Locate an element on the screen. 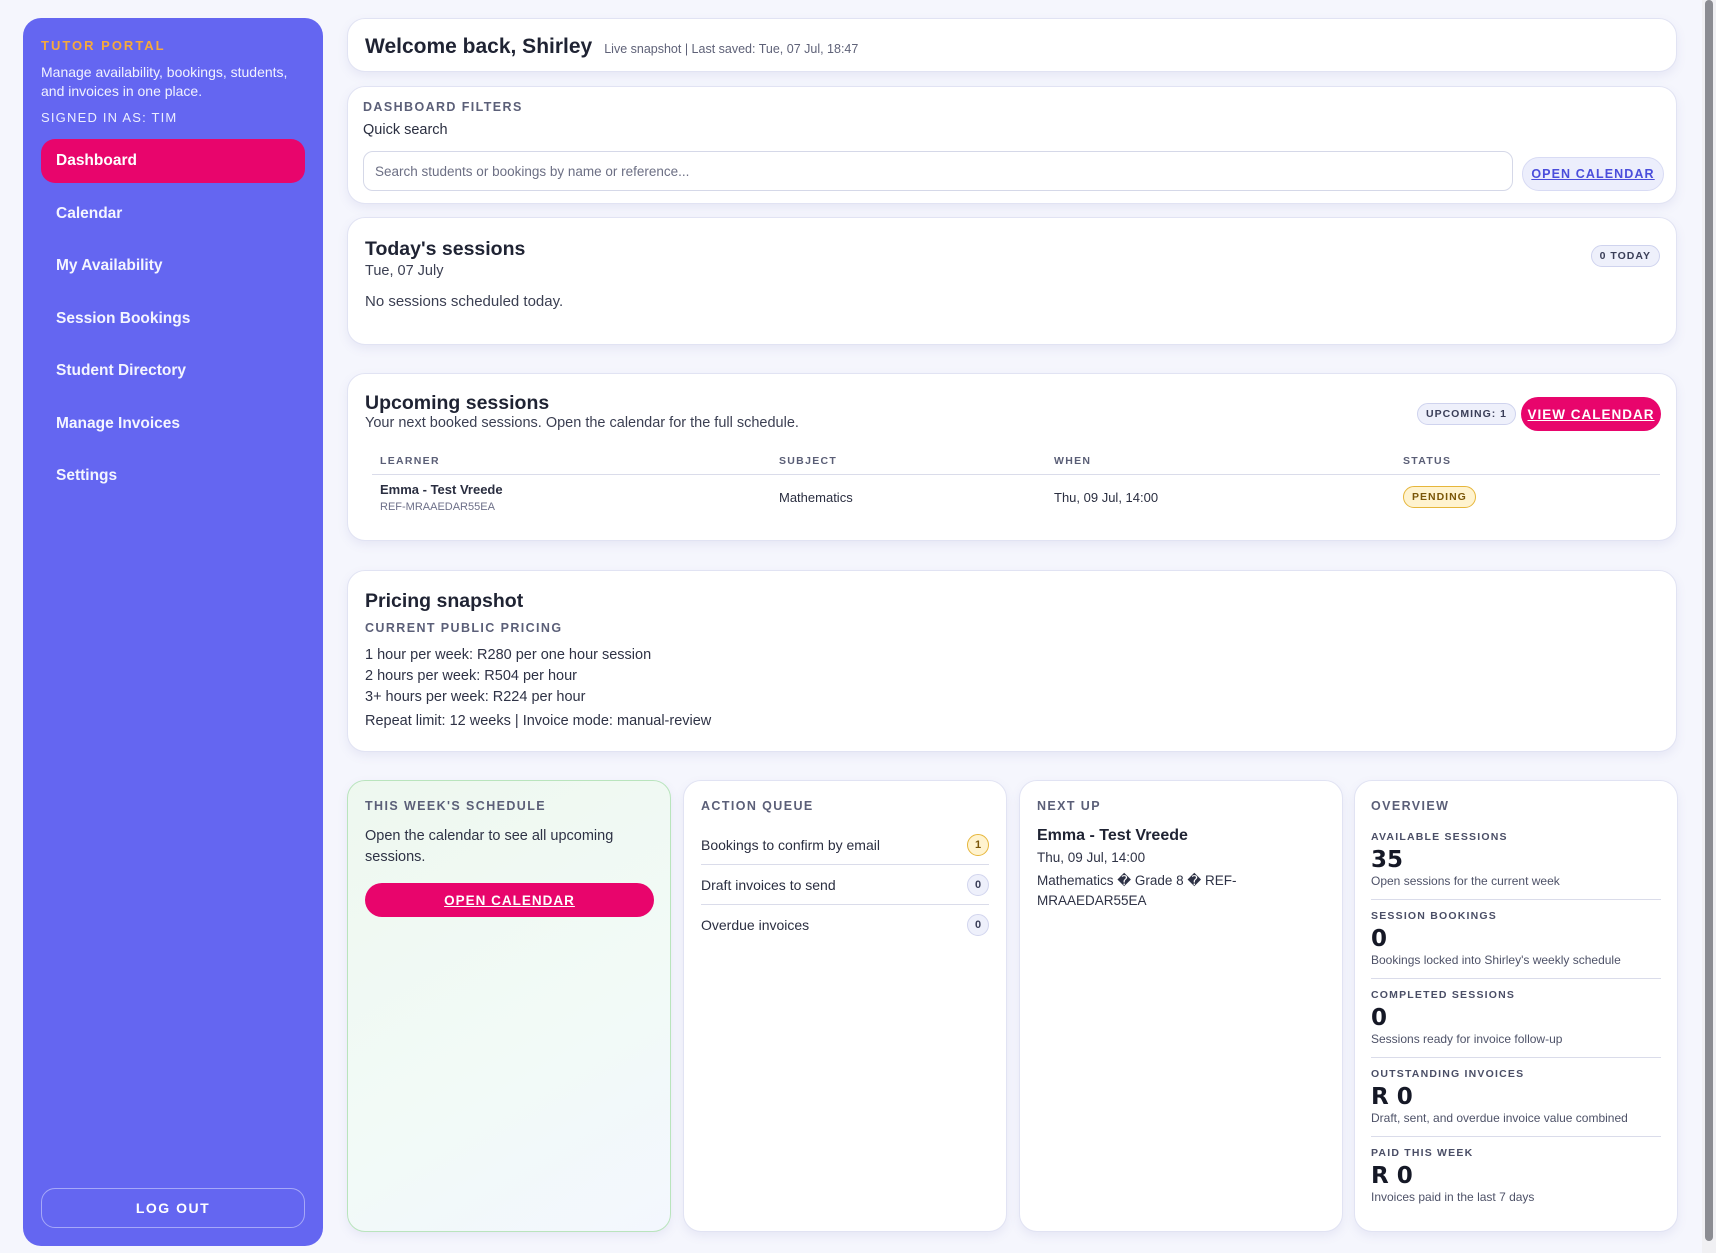 The height and width of the screenshot is (1253, 1716). stat-label: COMPLETED SESSIONS is located at coordinates (1443, 995).